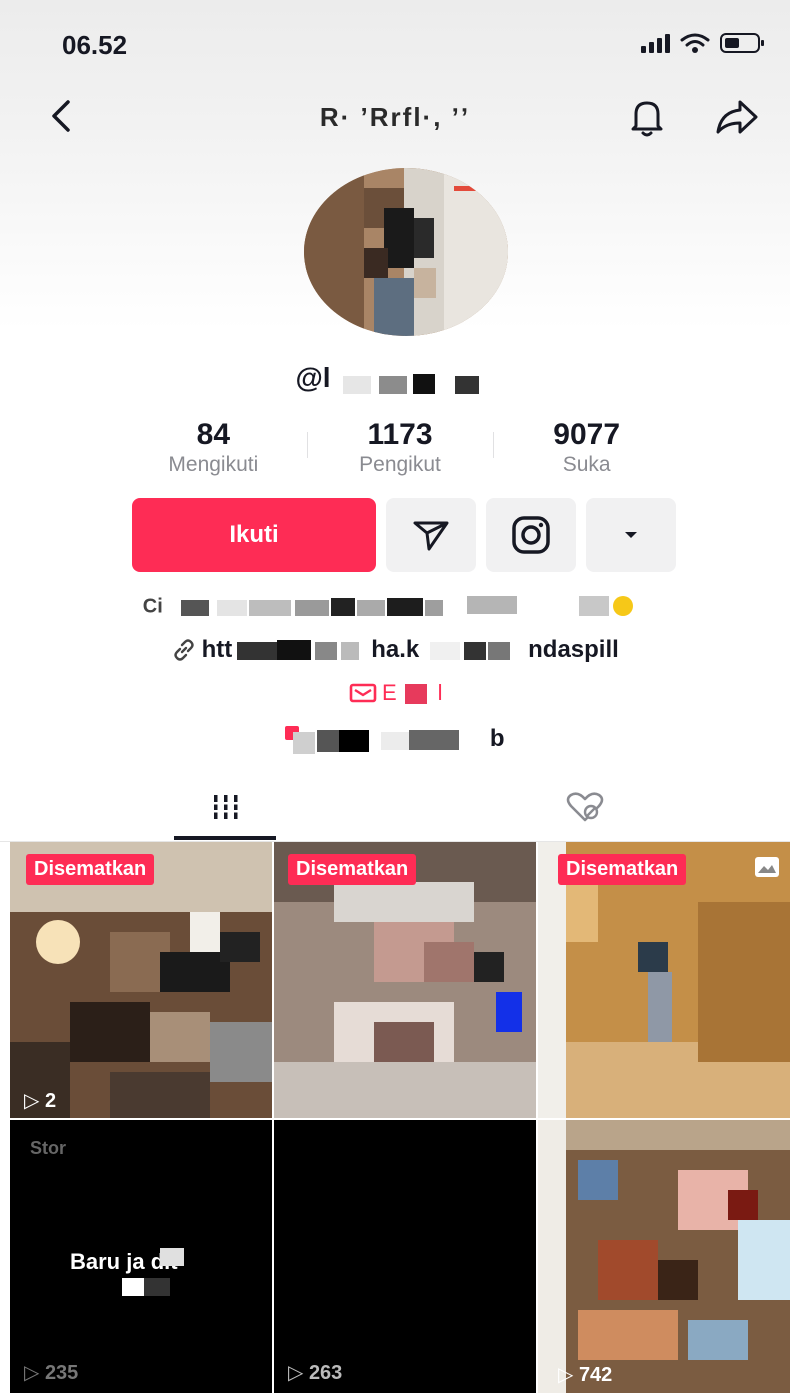  I want to click on profile-nav-bar: R· ’Rrfl·, ʼʼ, so click(395, 118).